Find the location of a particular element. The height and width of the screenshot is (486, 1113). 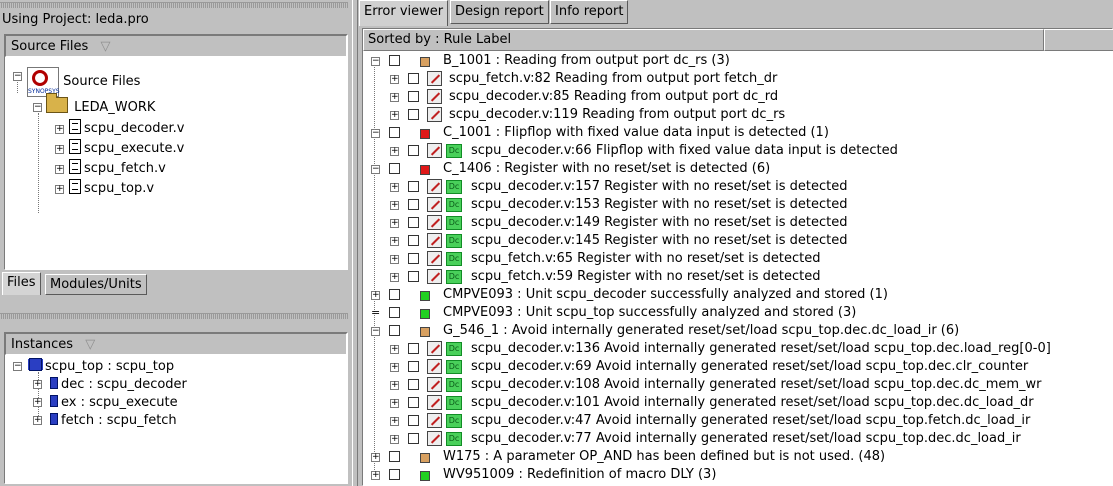

instance-ex: ex : scpu_execute is located at coordinates (114, 403).